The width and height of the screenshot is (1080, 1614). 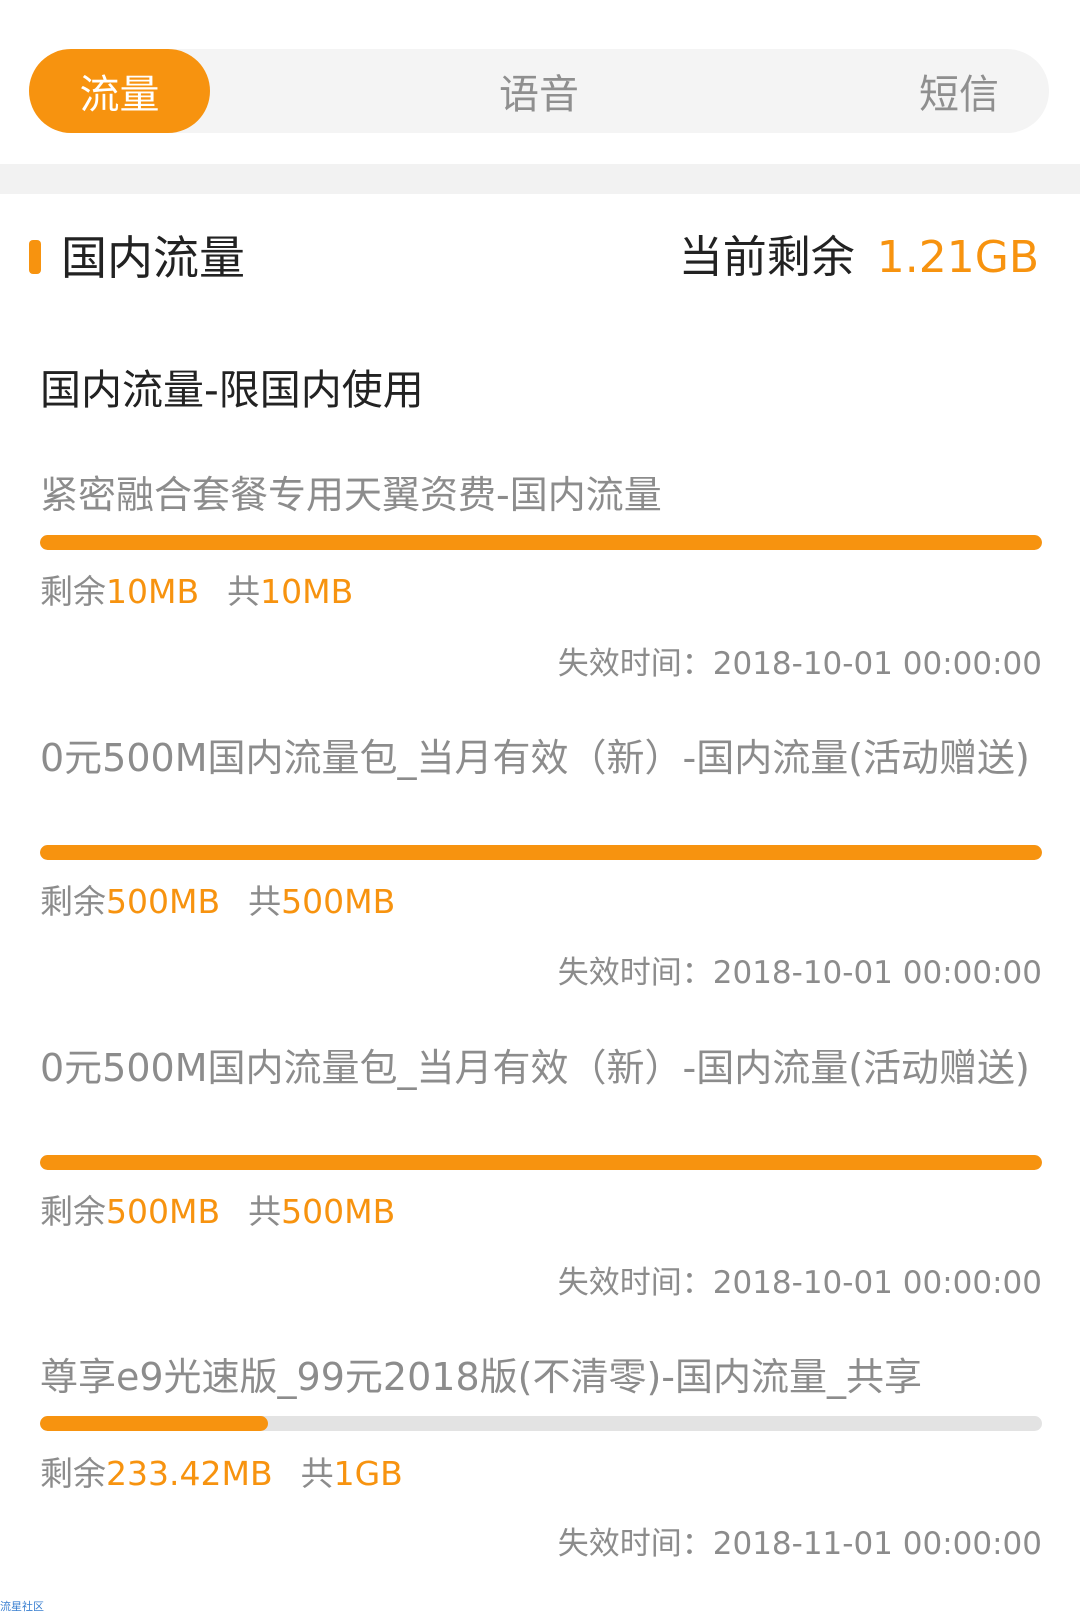 I want to click on current-remaining-value: 1.21GB, so click(x=957, y=257).